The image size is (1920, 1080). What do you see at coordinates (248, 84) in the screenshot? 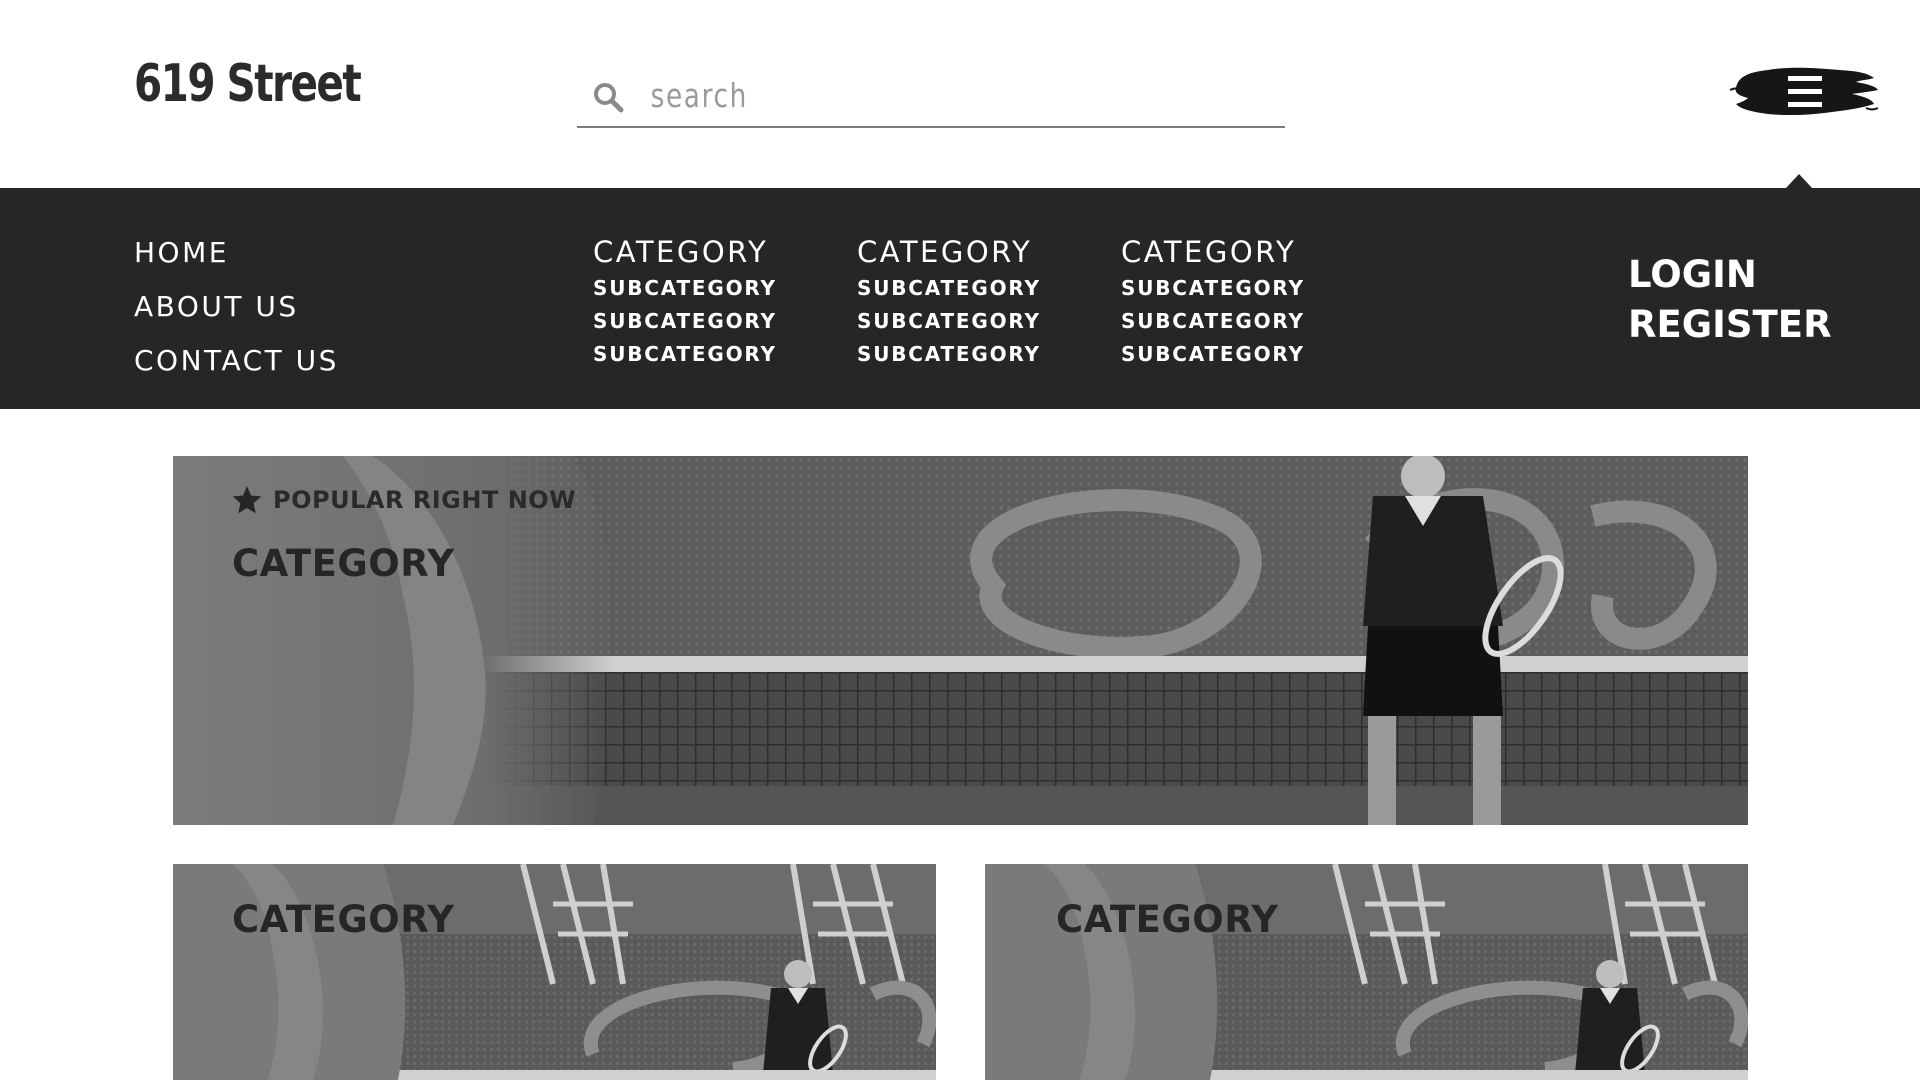
I see `site-logo: 619 Street` at bounding box center [248, 84].